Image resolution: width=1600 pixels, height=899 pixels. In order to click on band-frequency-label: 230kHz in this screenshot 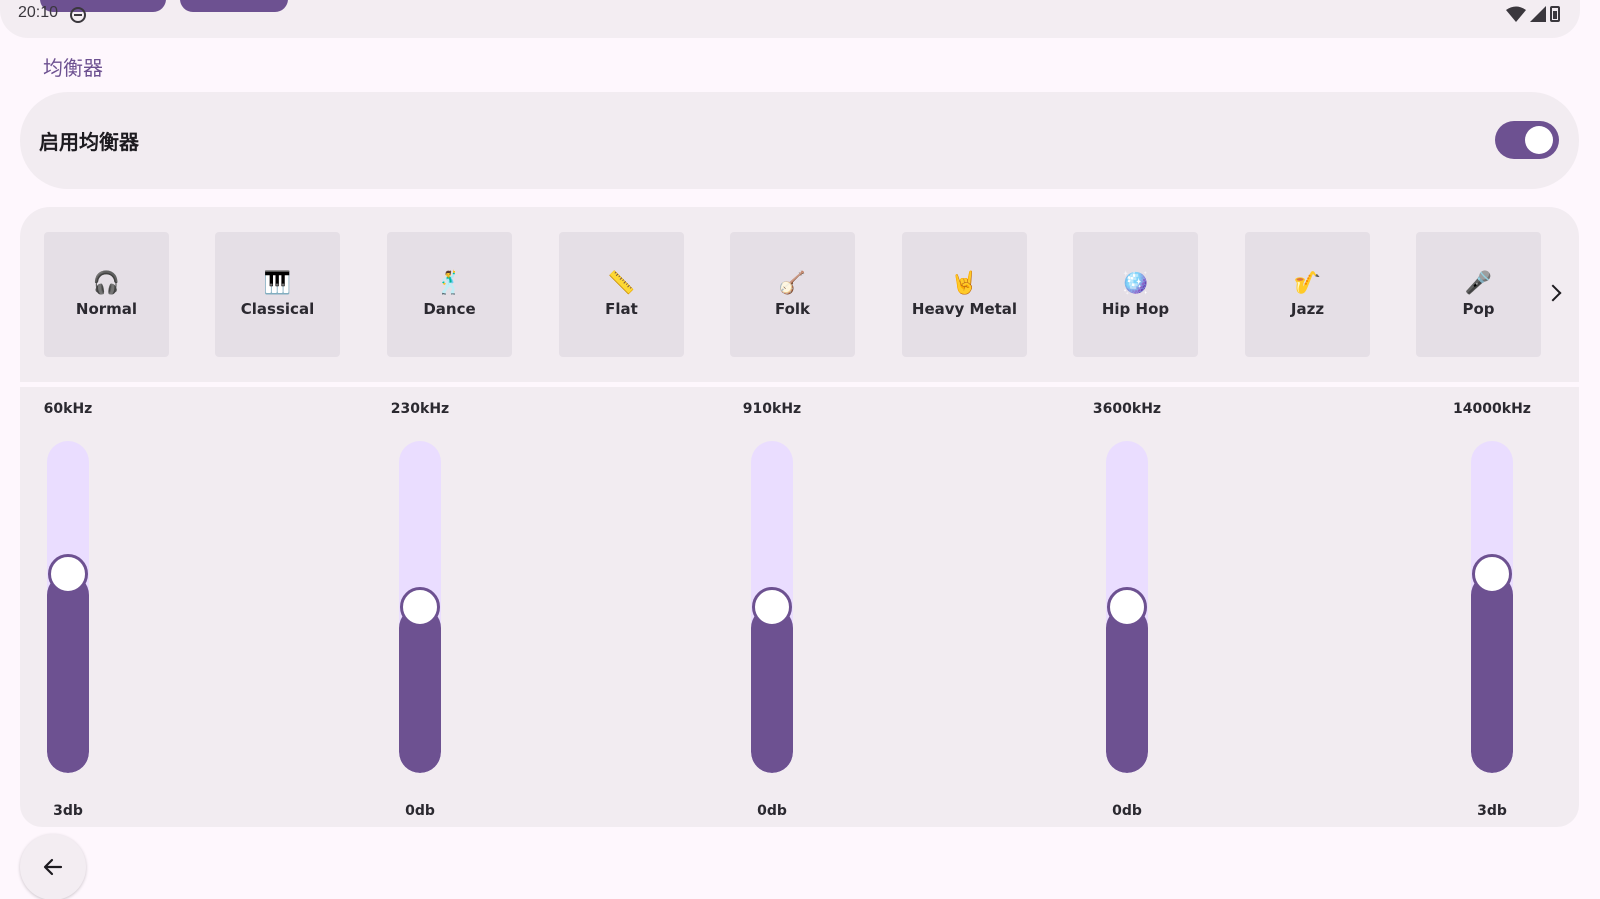, I will do `click(420, 409)`.